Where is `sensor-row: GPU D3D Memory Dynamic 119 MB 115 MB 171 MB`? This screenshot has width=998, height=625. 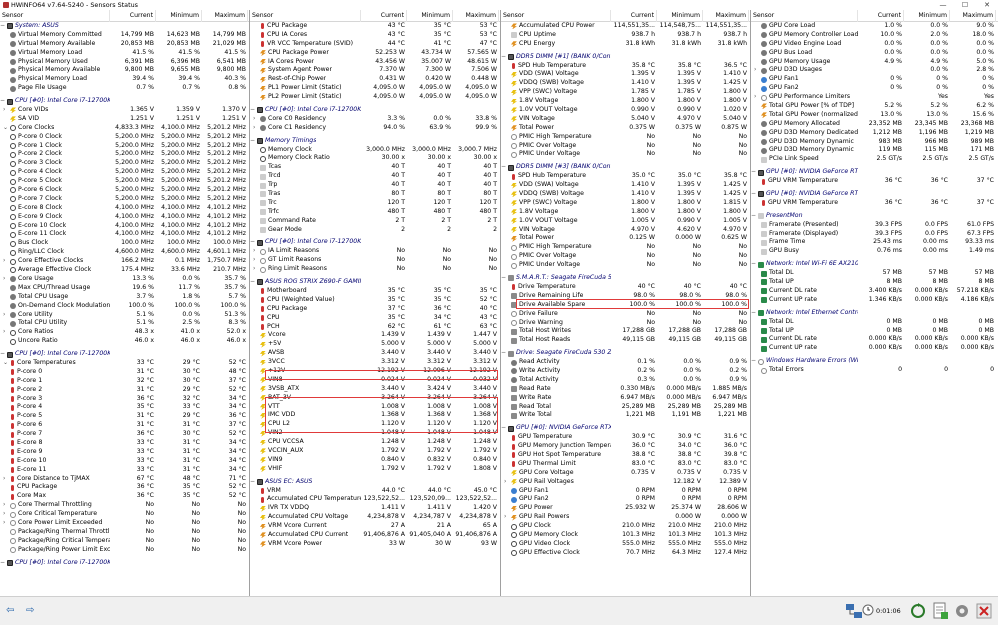 sensor-row: GPU D3D Memory Dynamic 119 MB 115 MB 171 MB is located at coordinates (874, 150).